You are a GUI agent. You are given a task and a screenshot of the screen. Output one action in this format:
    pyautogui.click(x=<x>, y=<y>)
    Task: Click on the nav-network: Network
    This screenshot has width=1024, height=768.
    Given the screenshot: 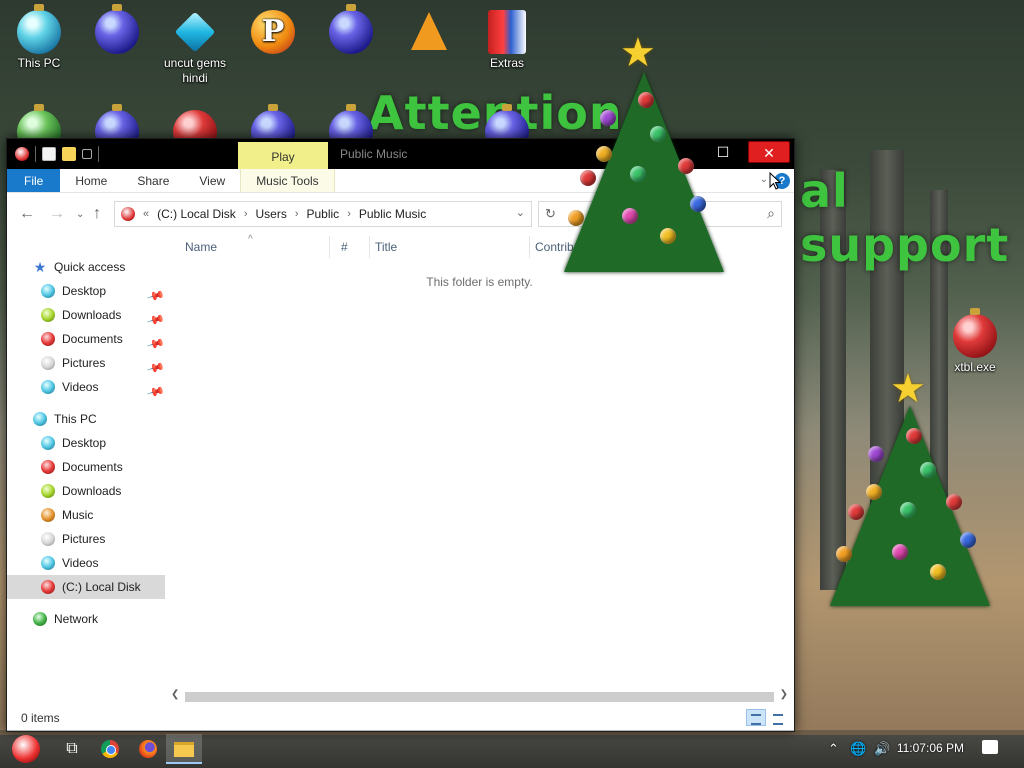 What is the action you would take?
    pyautogui.click(x=86, y=619)
    